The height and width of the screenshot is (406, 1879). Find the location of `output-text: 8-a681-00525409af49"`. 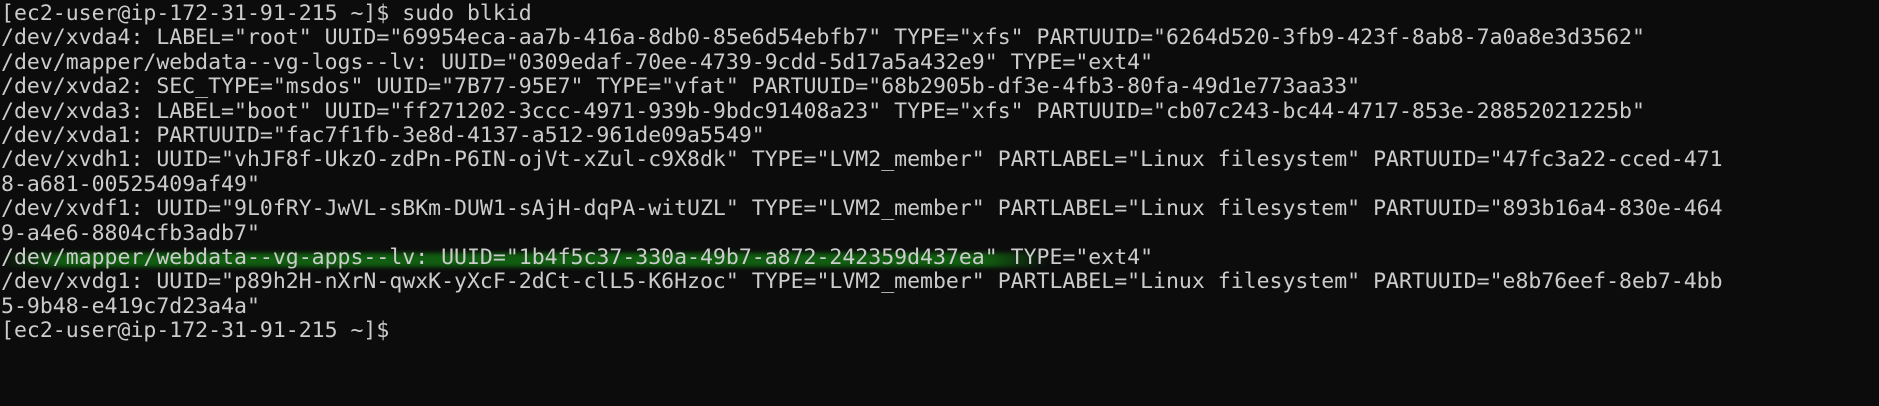

output-text: 8-a681-00525409af49" is located at coordinates (130, 184).